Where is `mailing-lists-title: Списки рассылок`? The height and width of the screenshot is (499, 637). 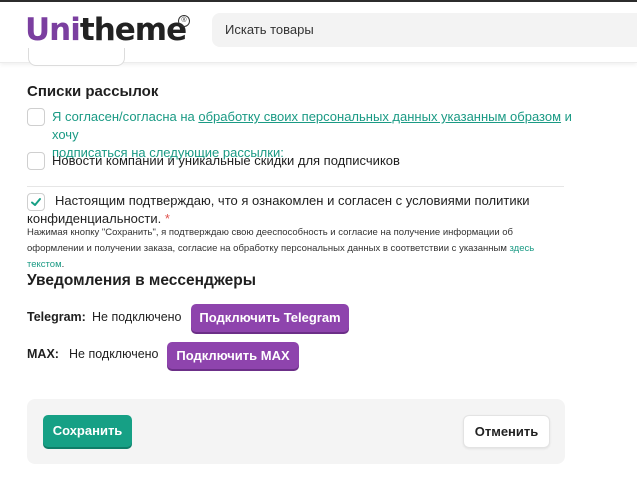 mailing-lists-title: Списки рассылок is located at coordinates (93, 91).